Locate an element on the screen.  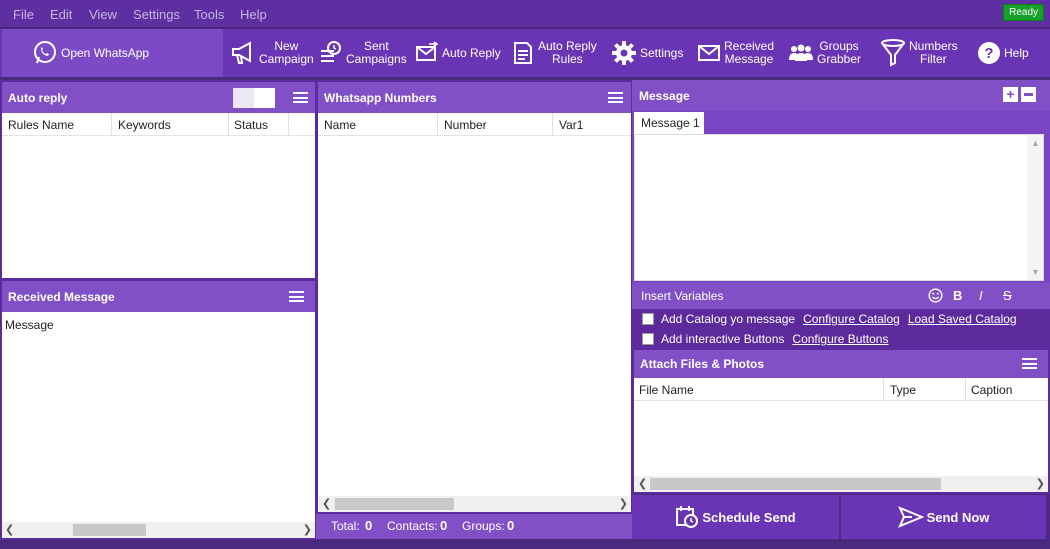
col-var1: Var1 is located at coordinates (571, 125).